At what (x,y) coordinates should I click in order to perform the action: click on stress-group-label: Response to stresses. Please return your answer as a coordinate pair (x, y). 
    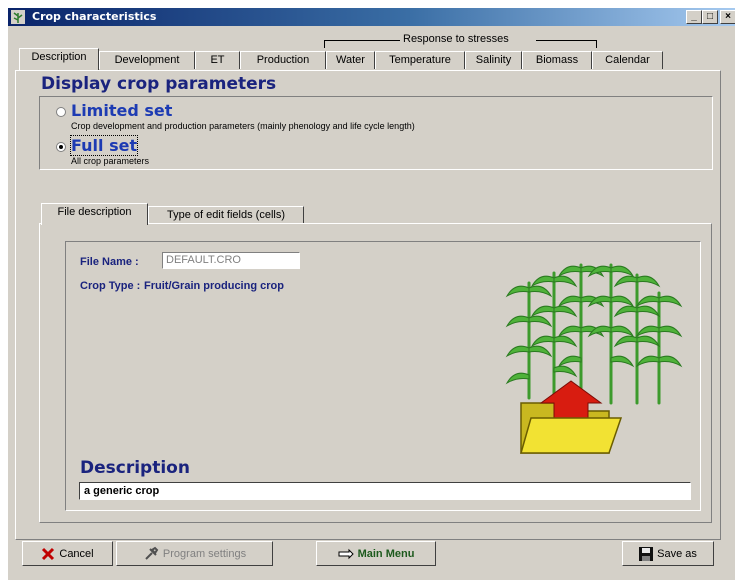
    Looking at the image, I should click on (456, 39).